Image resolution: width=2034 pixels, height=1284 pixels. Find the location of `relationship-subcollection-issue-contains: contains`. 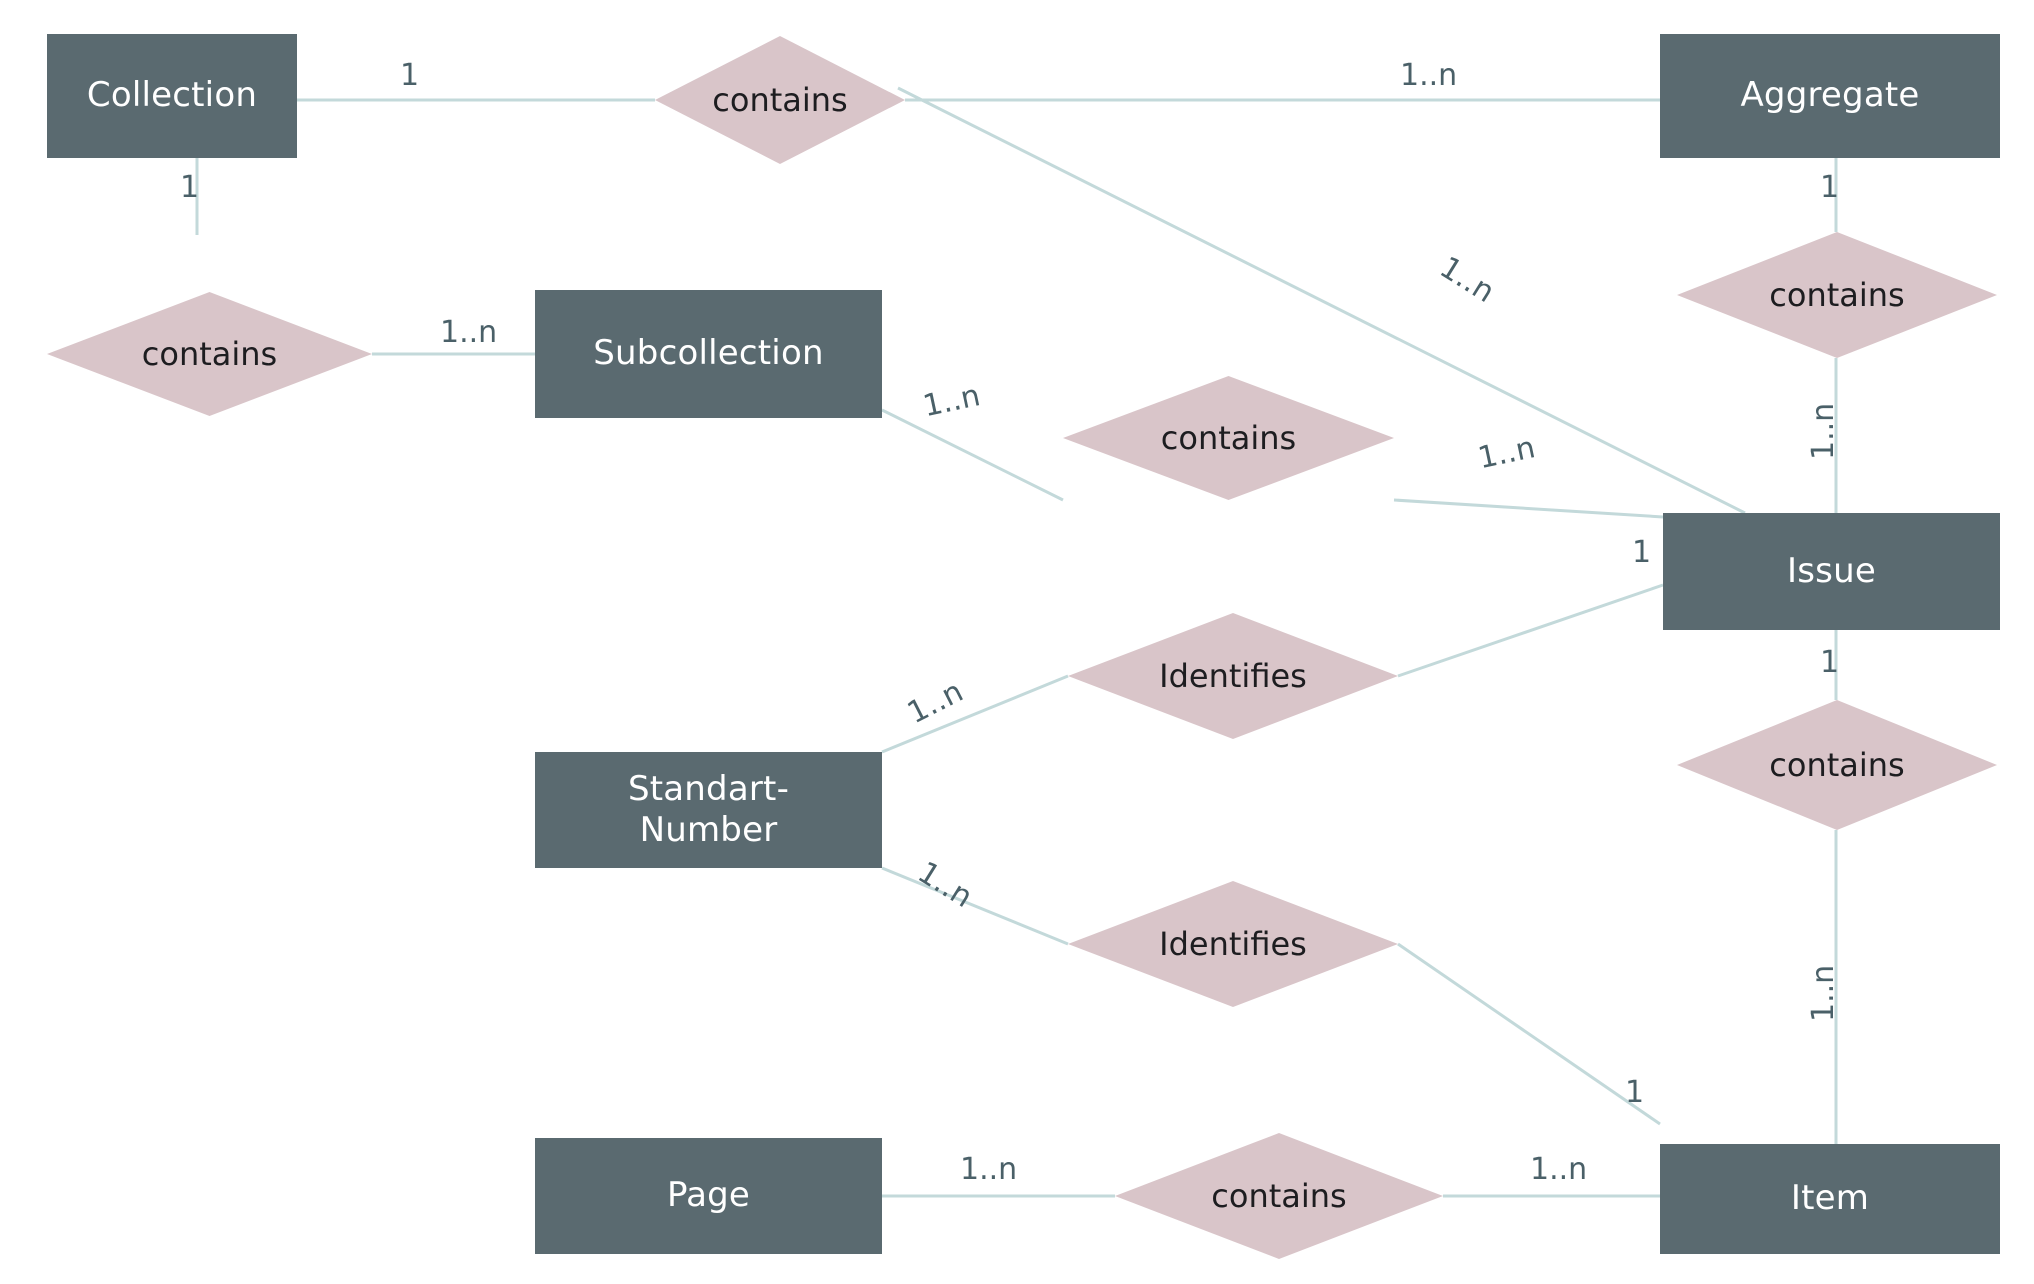

relationship-subcollection-issue-contains: contains is located at coordinates (1228, 438).